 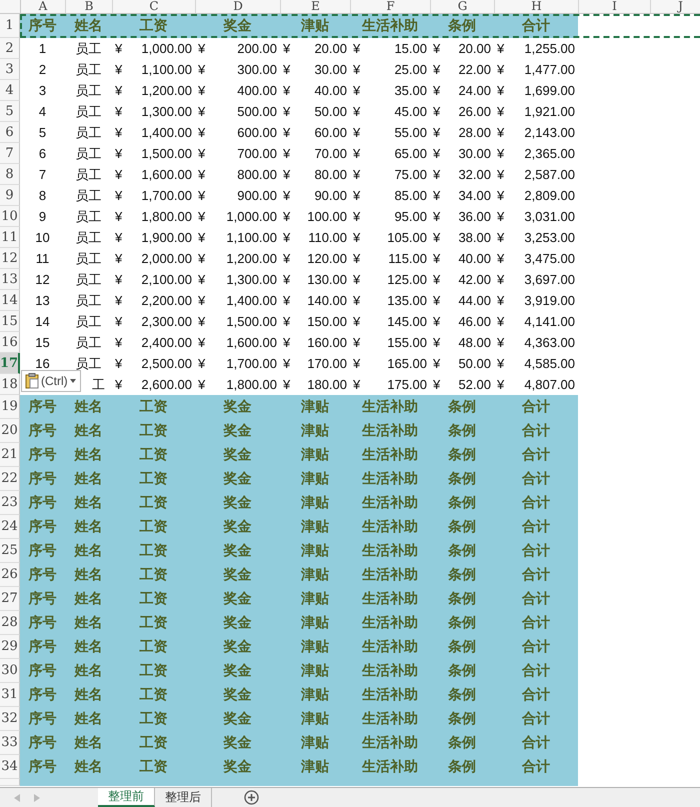 I want to click on row-header: 17, so click(x=10, y=363).